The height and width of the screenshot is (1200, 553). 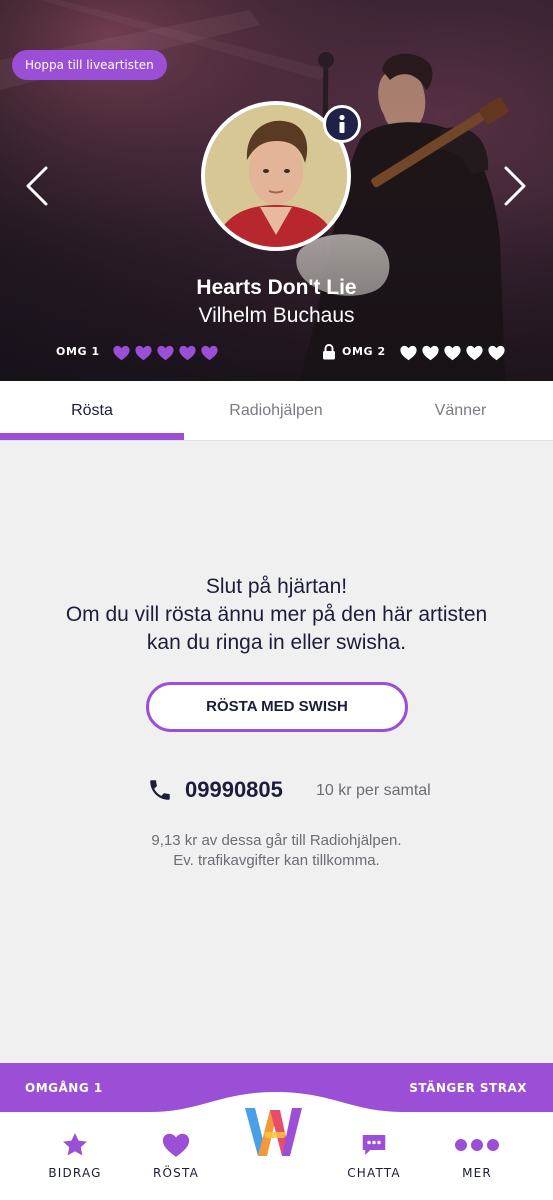 I want to click on previous-artist-button, so click(x=37, y=186).